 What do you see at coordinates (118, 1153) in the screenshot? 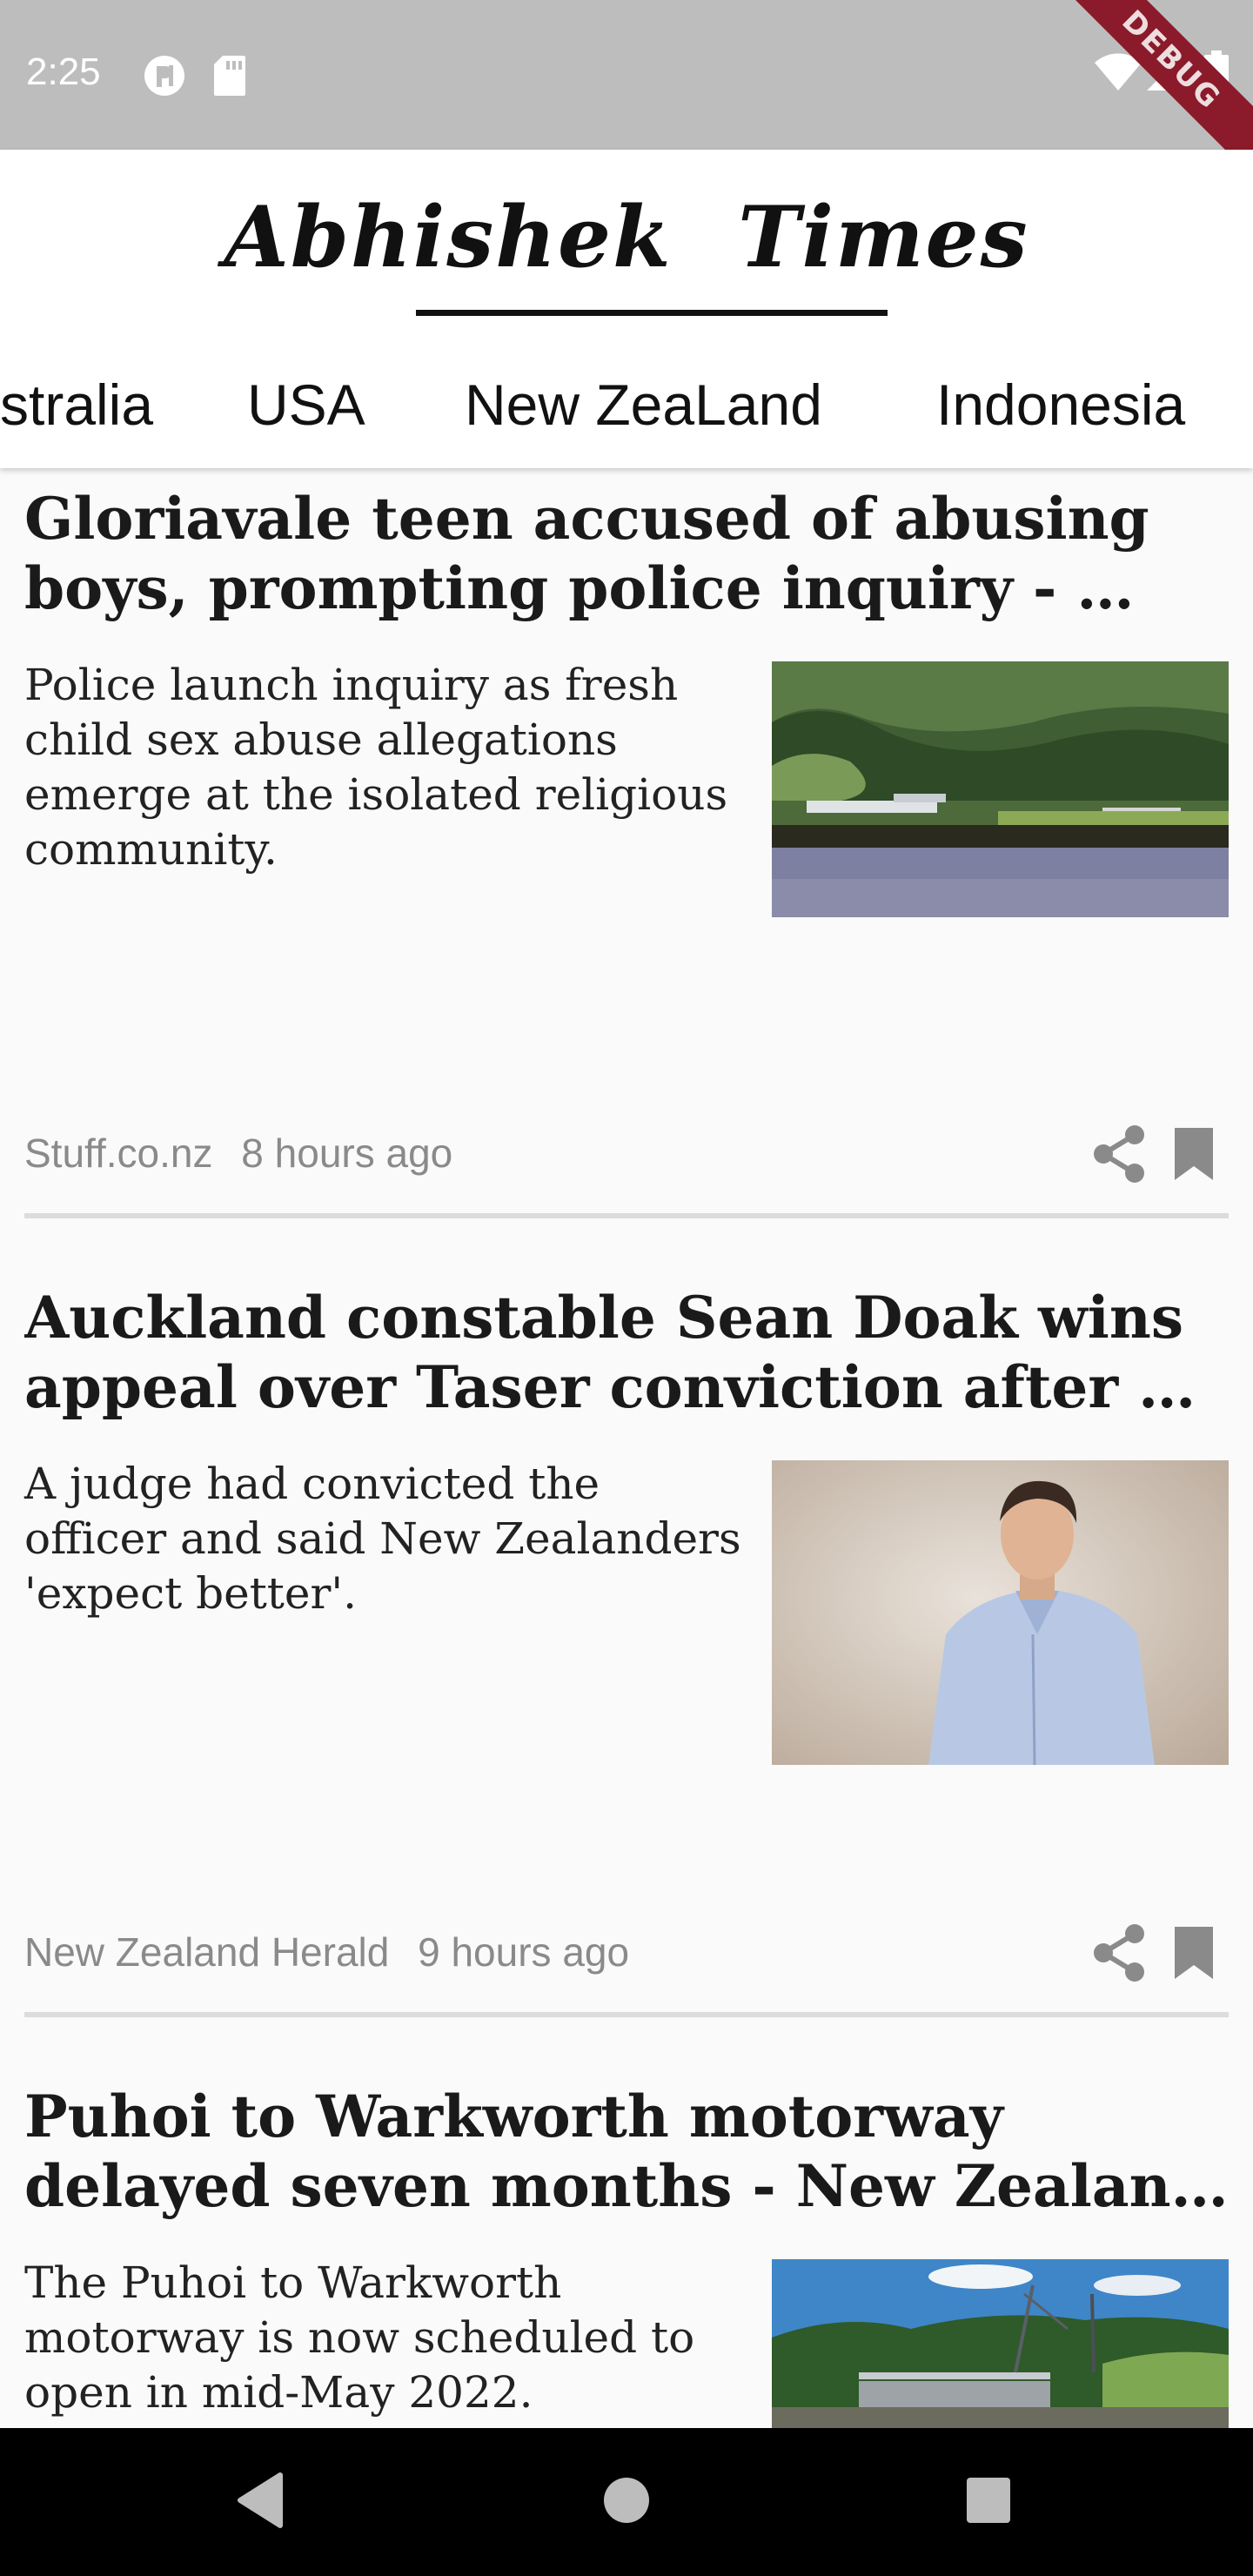
I see `article-source: Stuff.co.nz` at bounding box center [118, 1153].